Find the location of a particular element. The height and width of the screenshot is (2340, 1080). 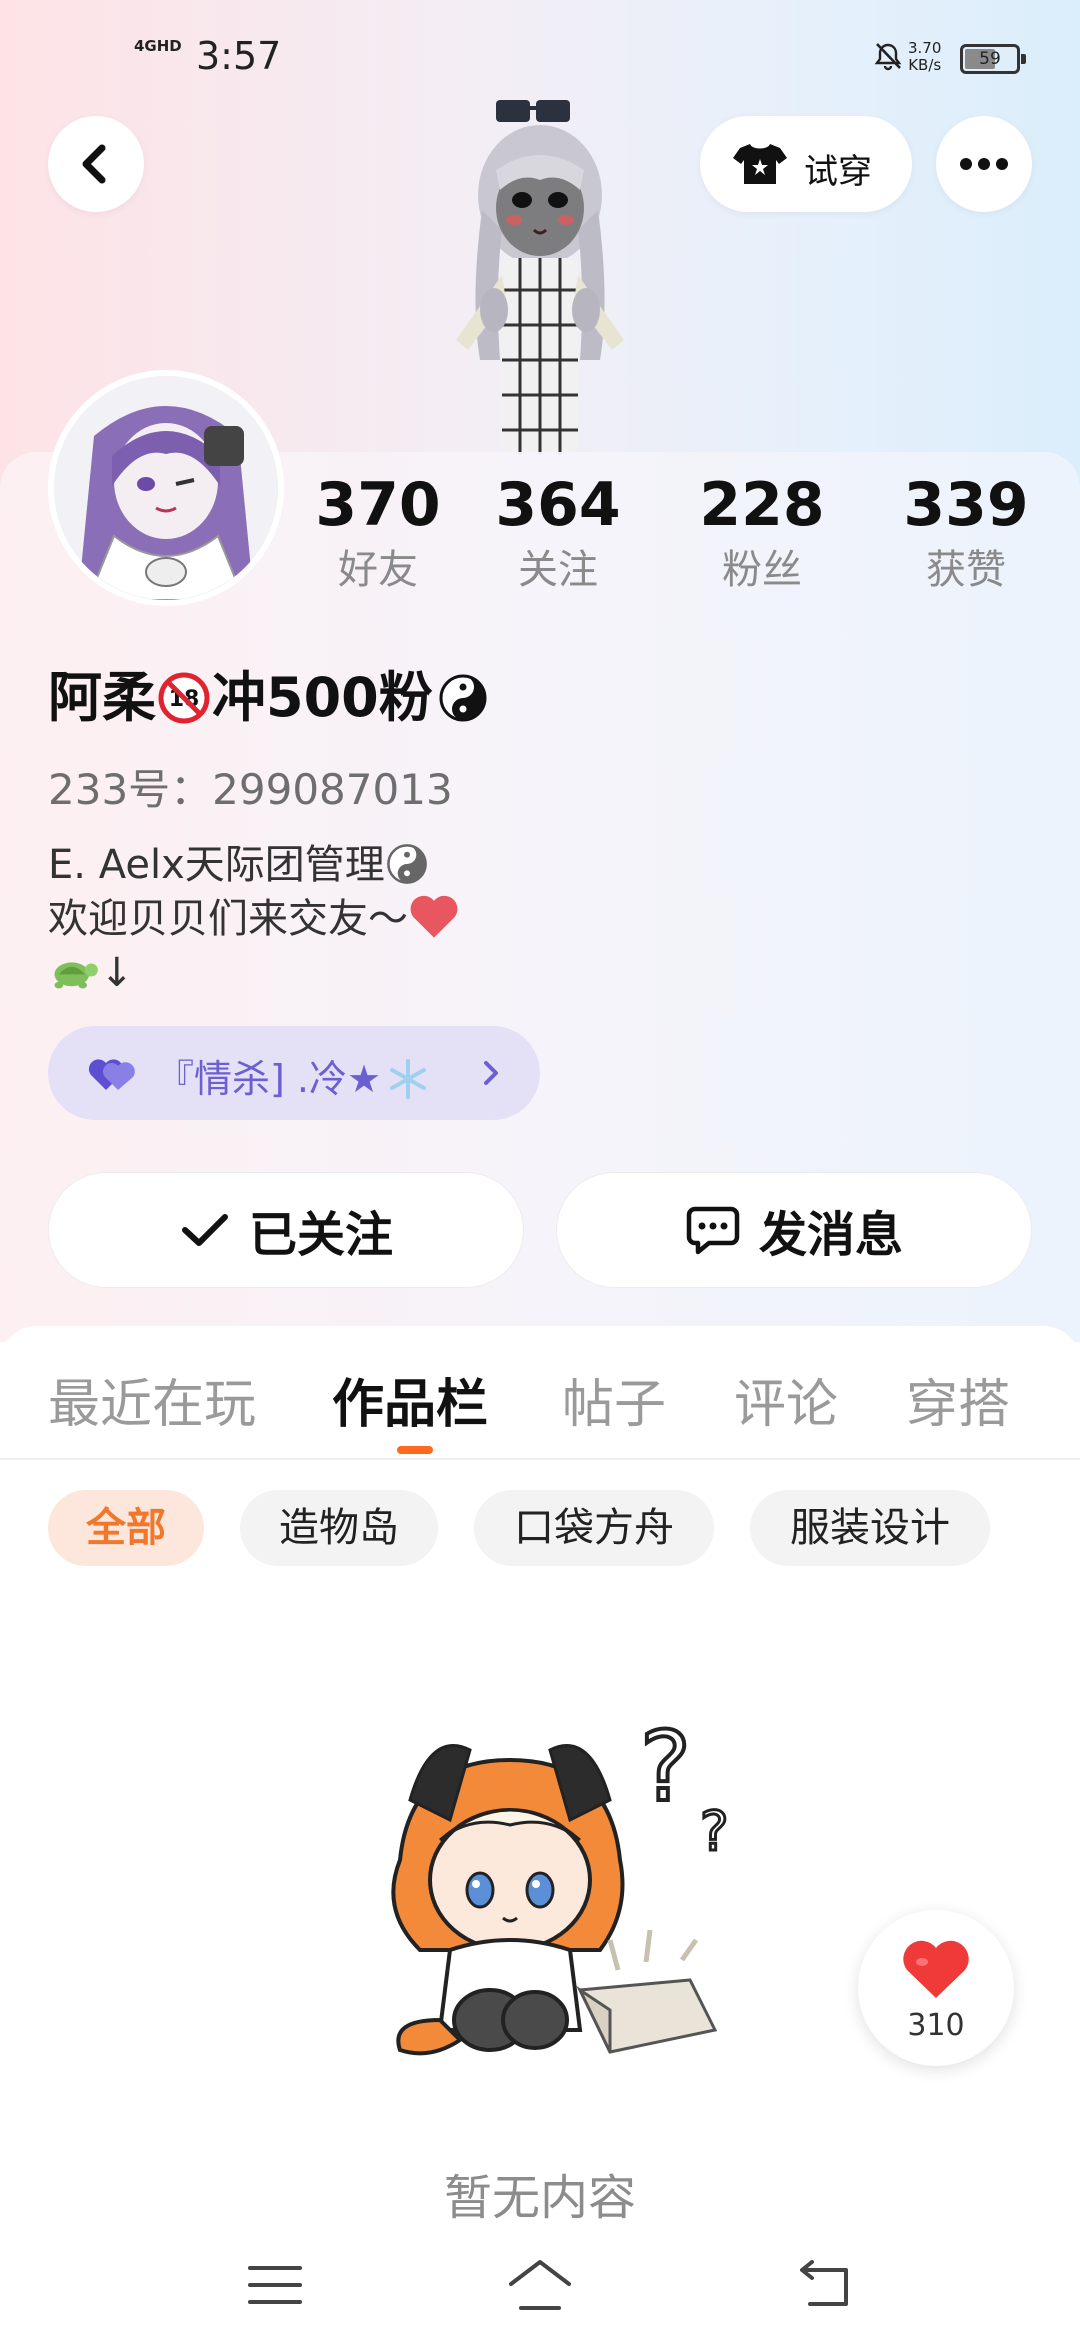

empty-state-text: 暂无内容 is located at coordinates (539, 2198).